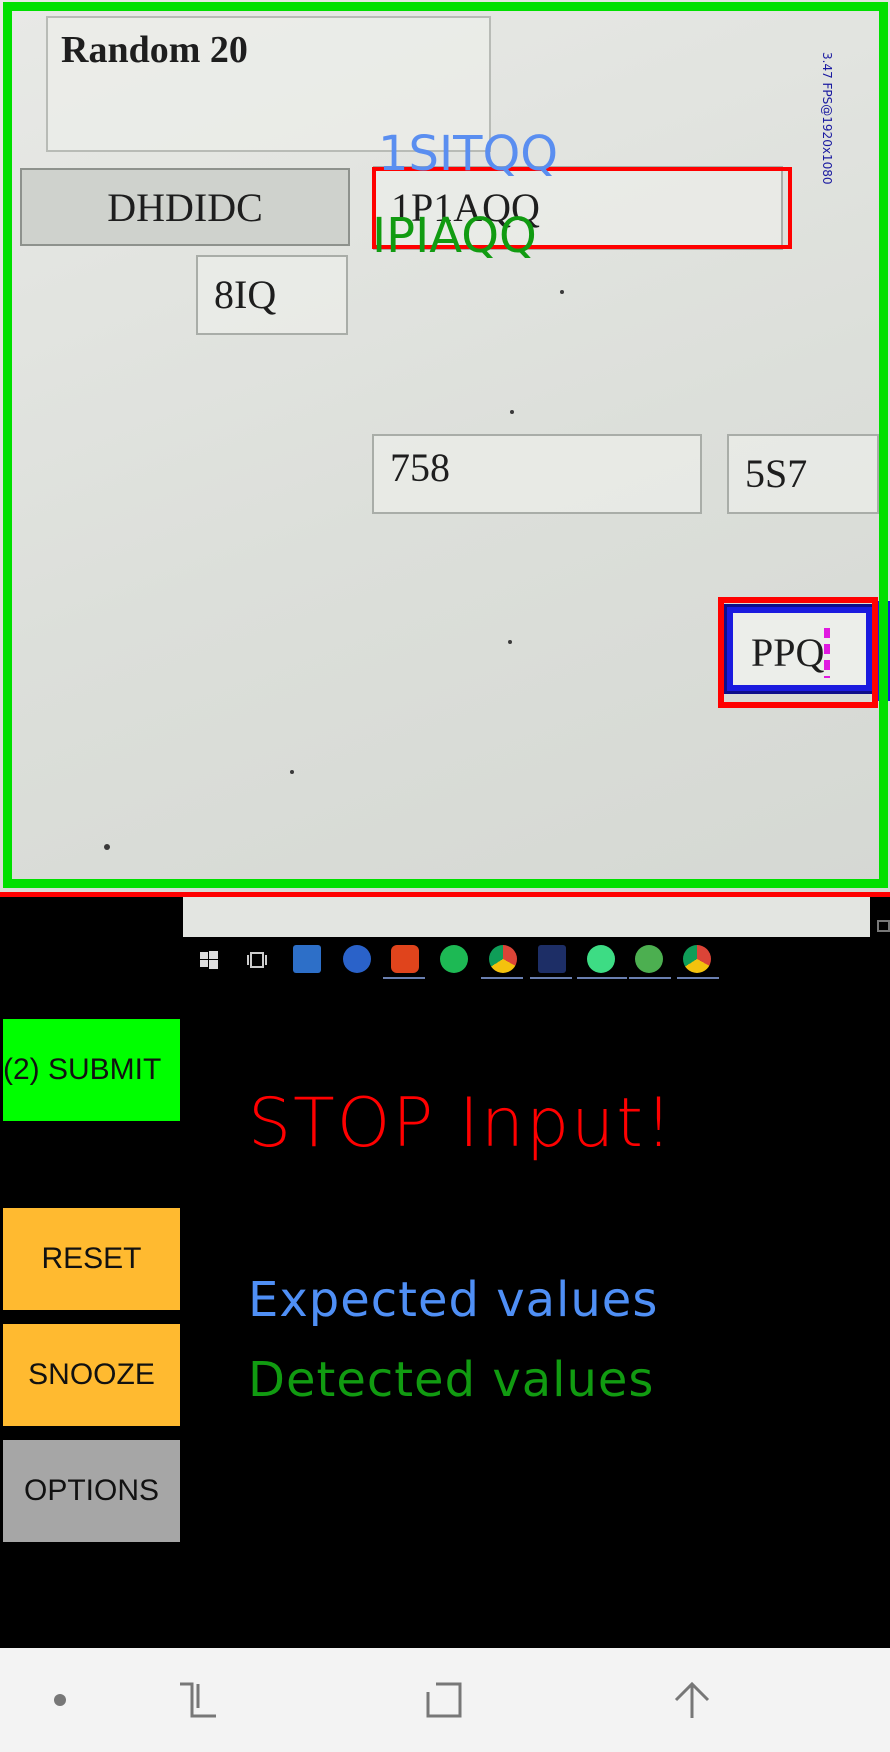 The height and width of the screenshot is (1752, 890). I want to click on r-icon, so click(357, 959).